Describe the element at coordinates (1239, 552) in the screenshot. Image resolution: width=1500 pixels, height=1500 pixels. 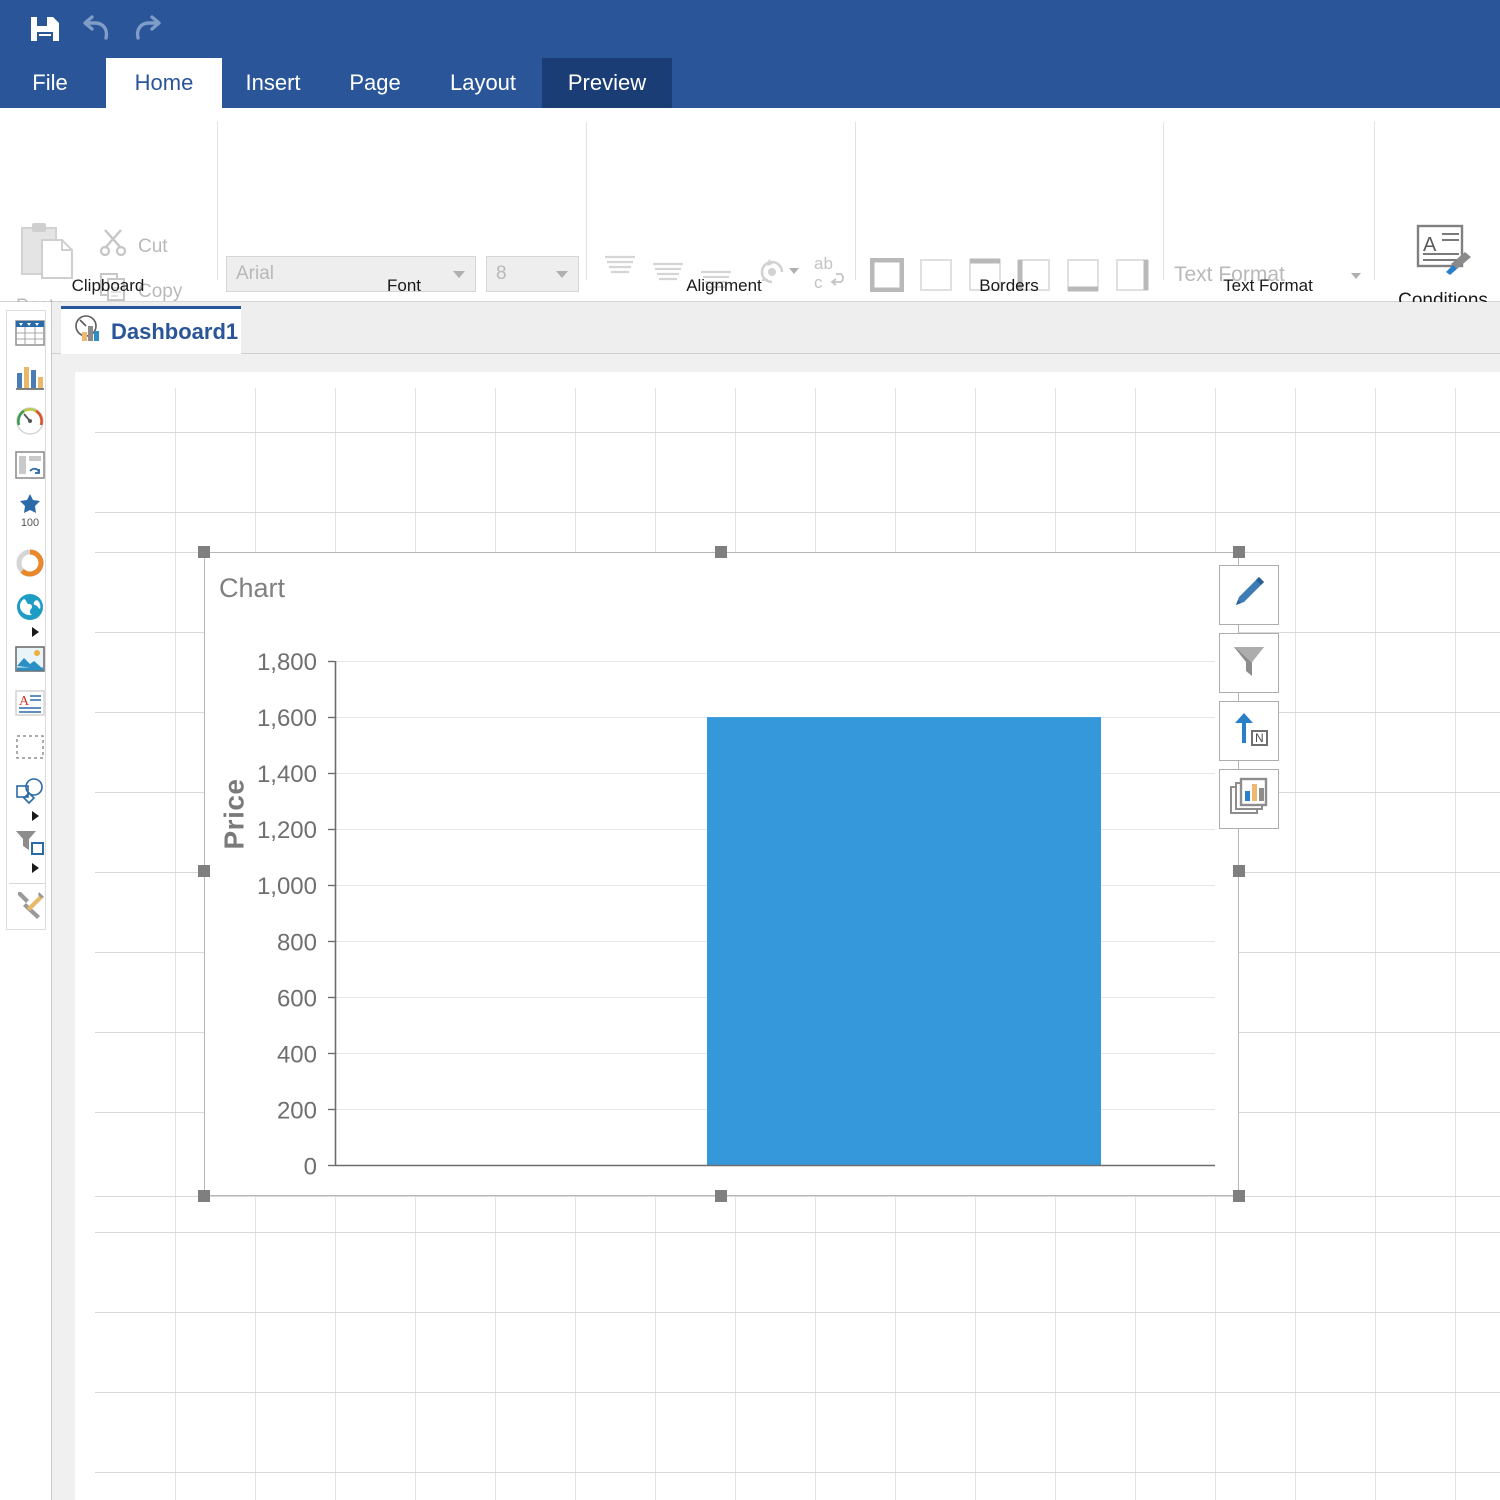
I see `resize-handle-ne` at that location.